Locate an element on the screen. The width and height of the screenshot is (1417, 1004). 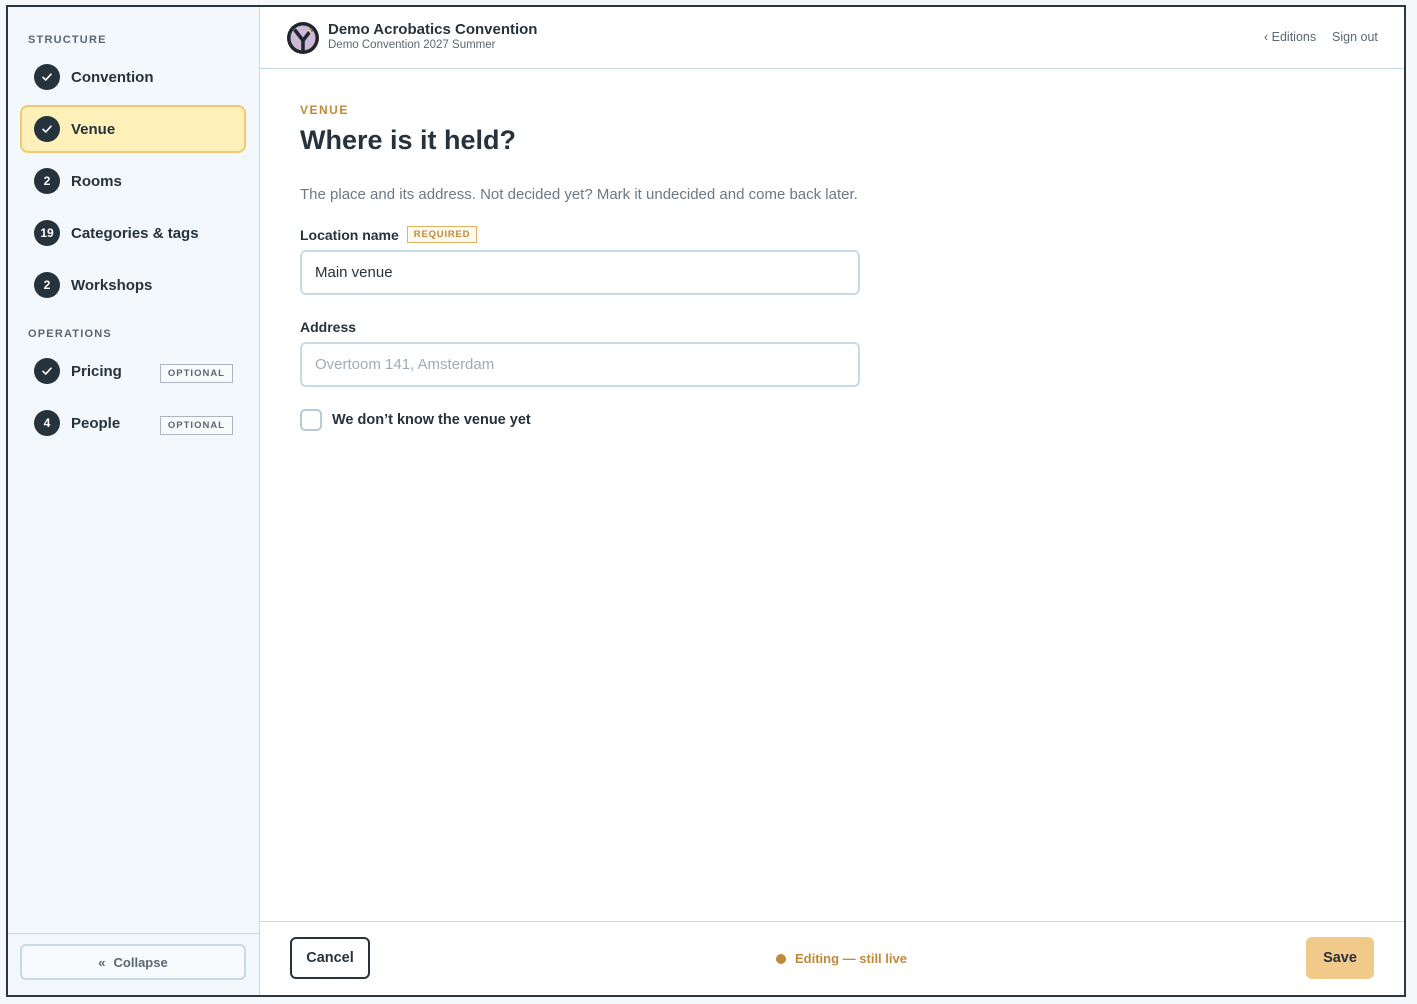
sidebar-item-convention: Convention is located at coordinates (133, 77).